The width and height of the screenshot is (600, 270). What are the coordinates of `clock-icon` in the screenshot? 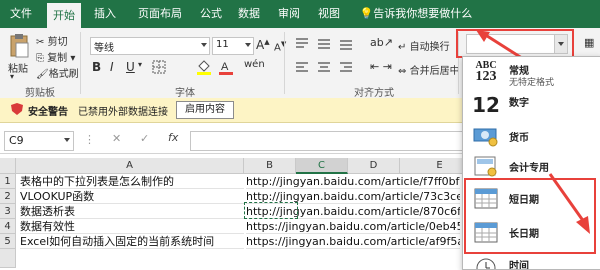 It's located at (486, 263).